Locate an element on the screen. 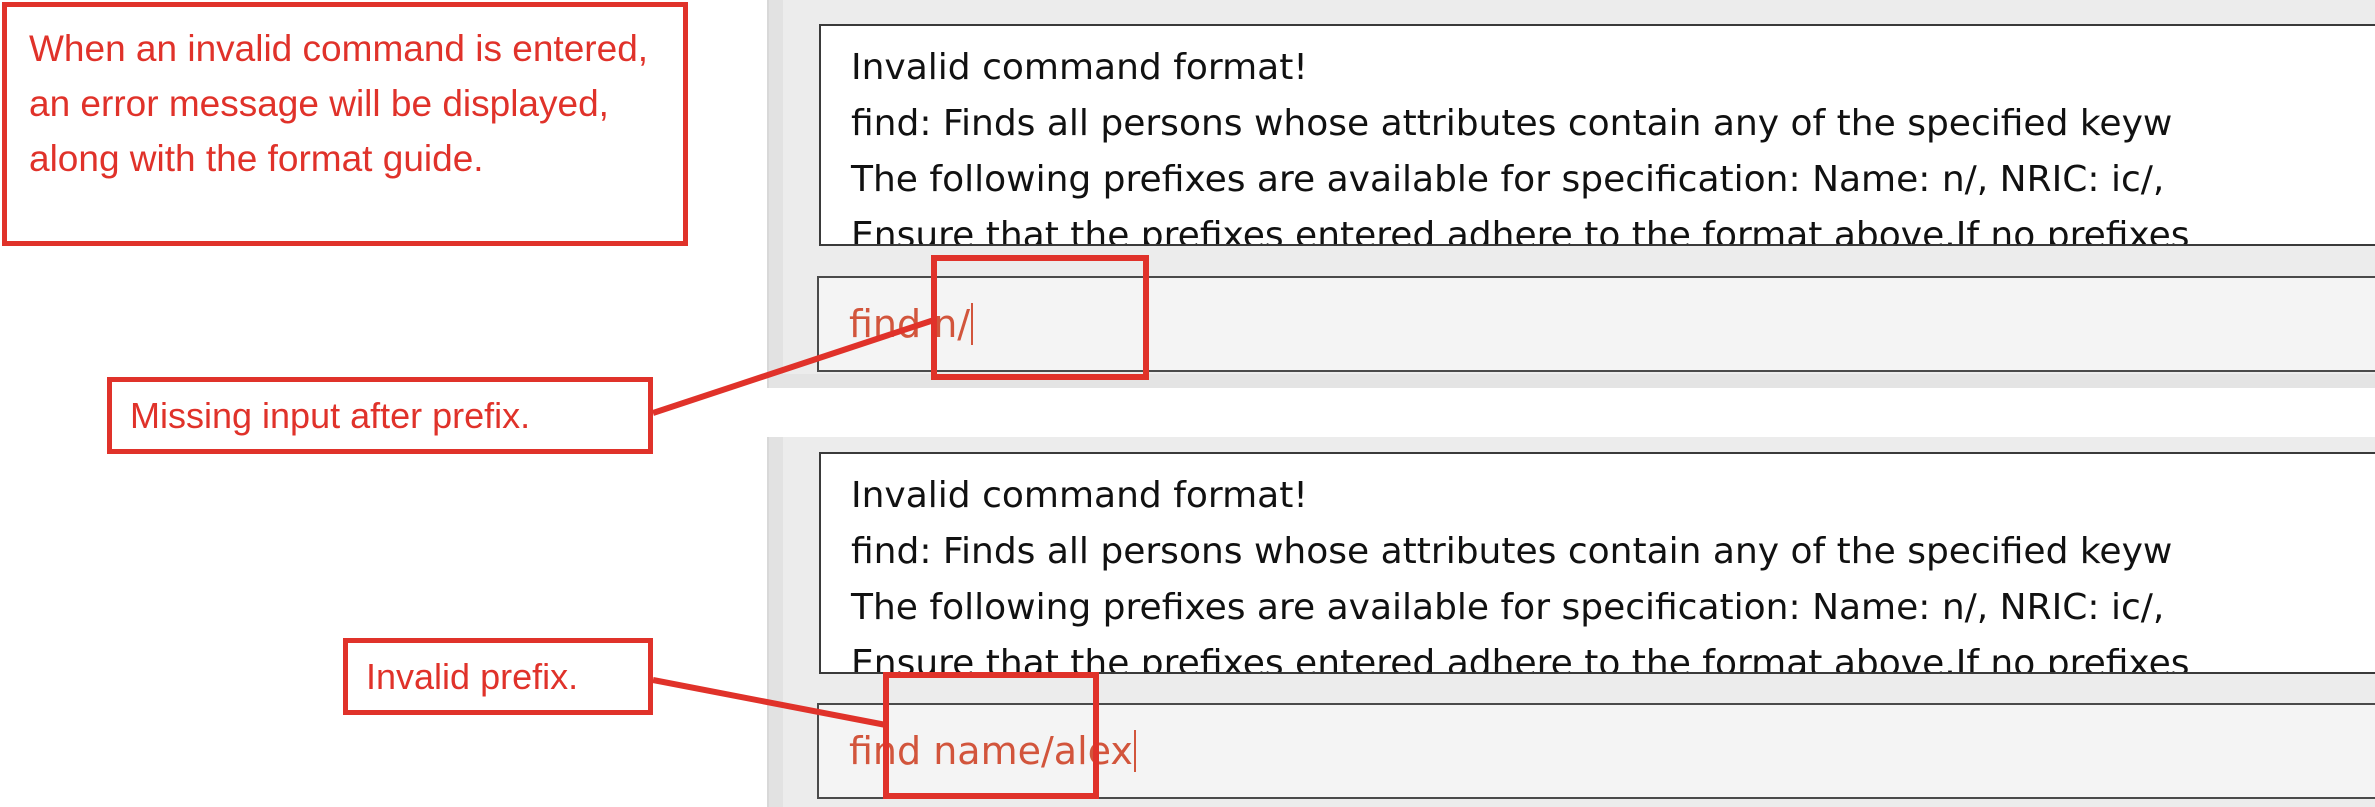  text-caret is located at coordinates (1134, 751).